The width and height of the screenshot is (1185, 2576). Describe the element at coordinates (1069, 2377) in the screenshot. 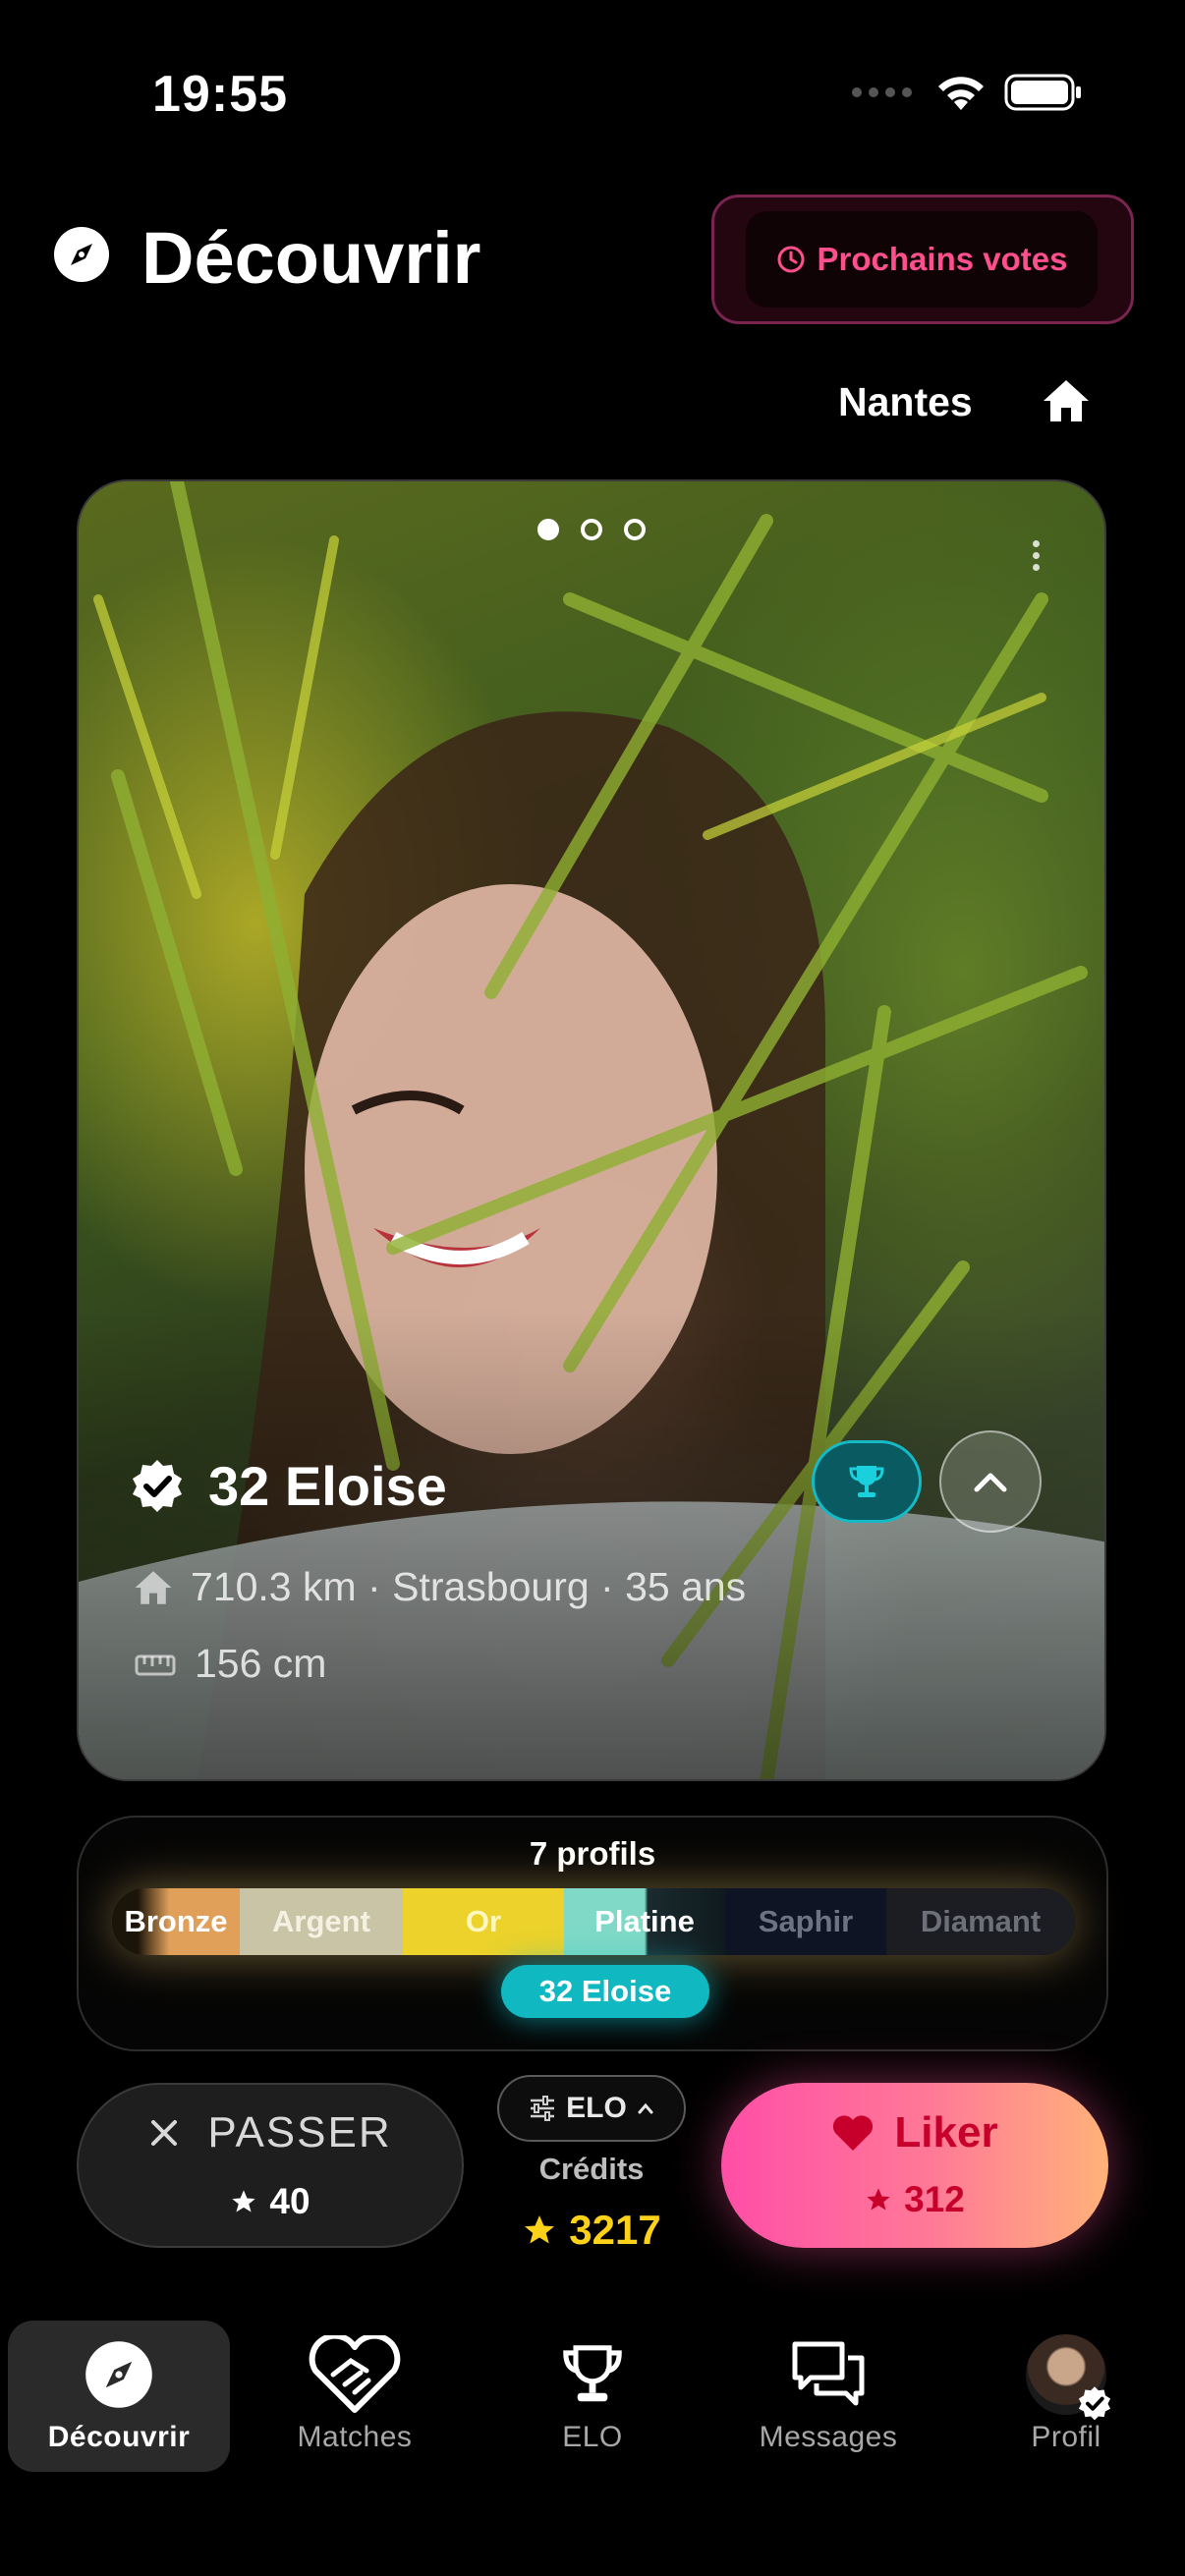

I see `avatar` at that location.